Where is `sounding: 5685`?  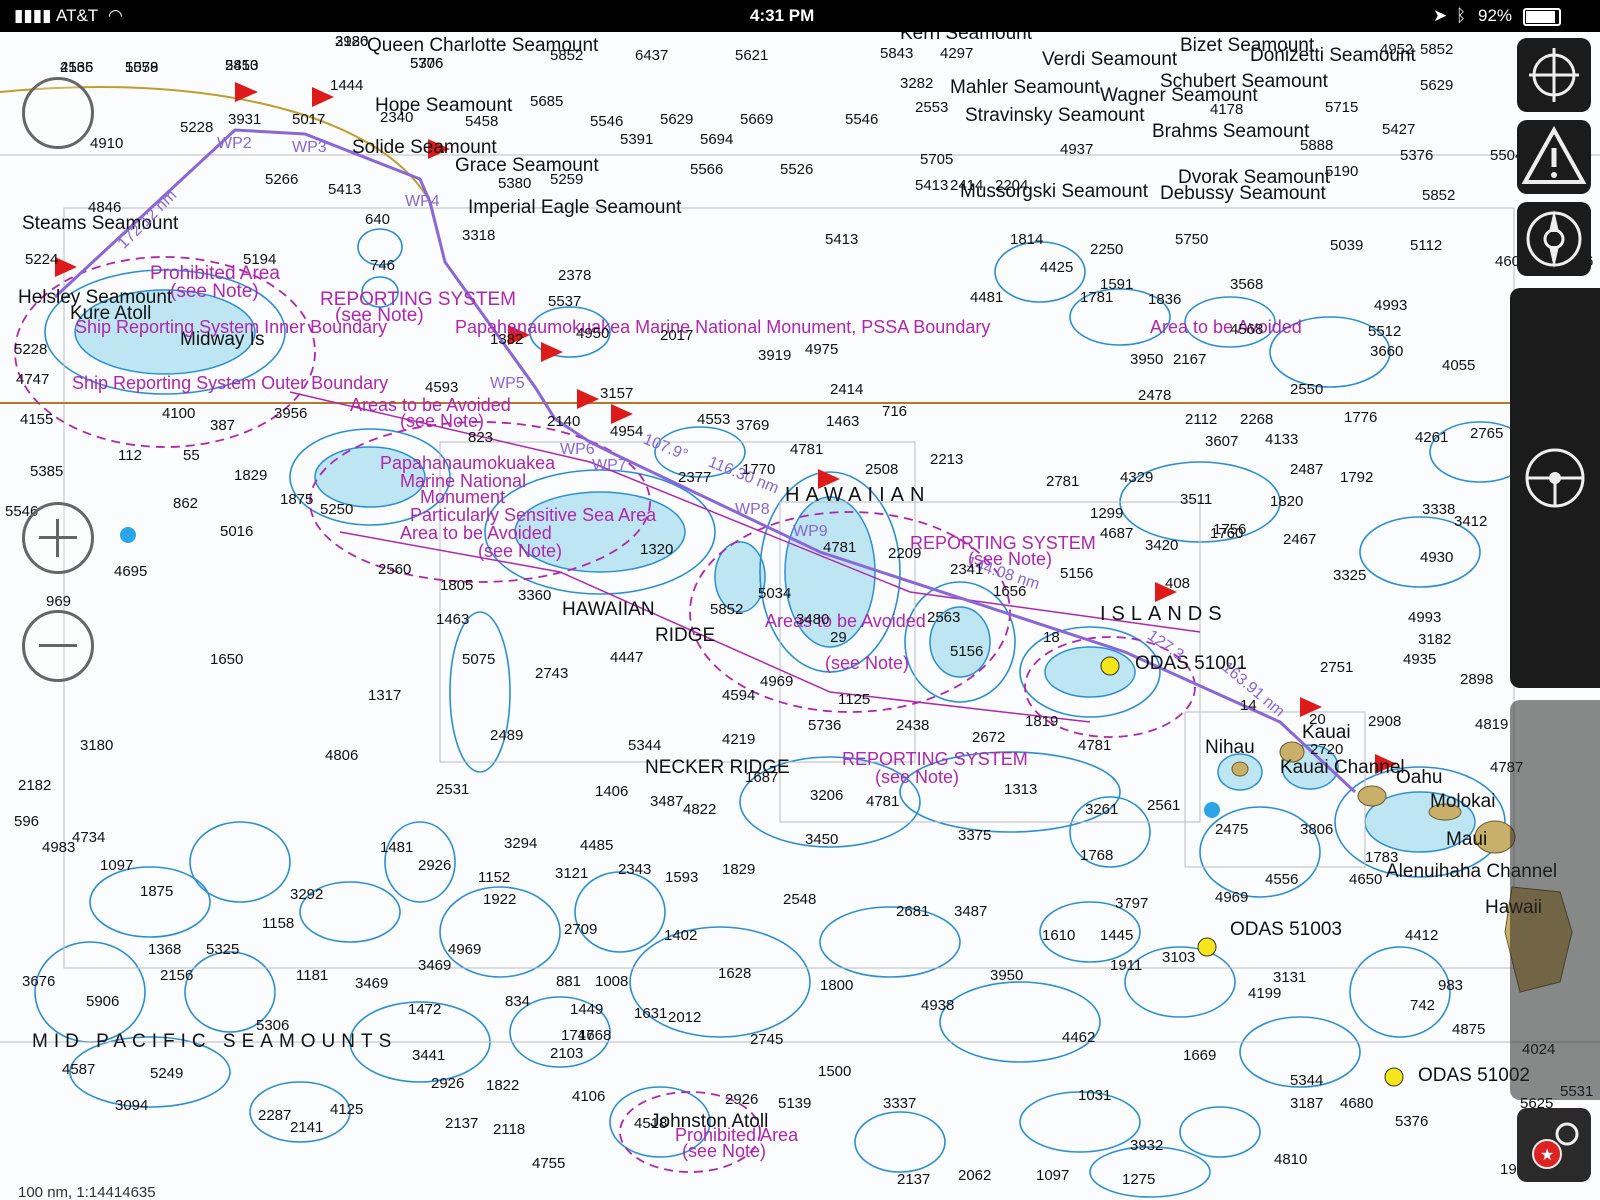
sounding: 5685 is located at coordinates (547, 101).